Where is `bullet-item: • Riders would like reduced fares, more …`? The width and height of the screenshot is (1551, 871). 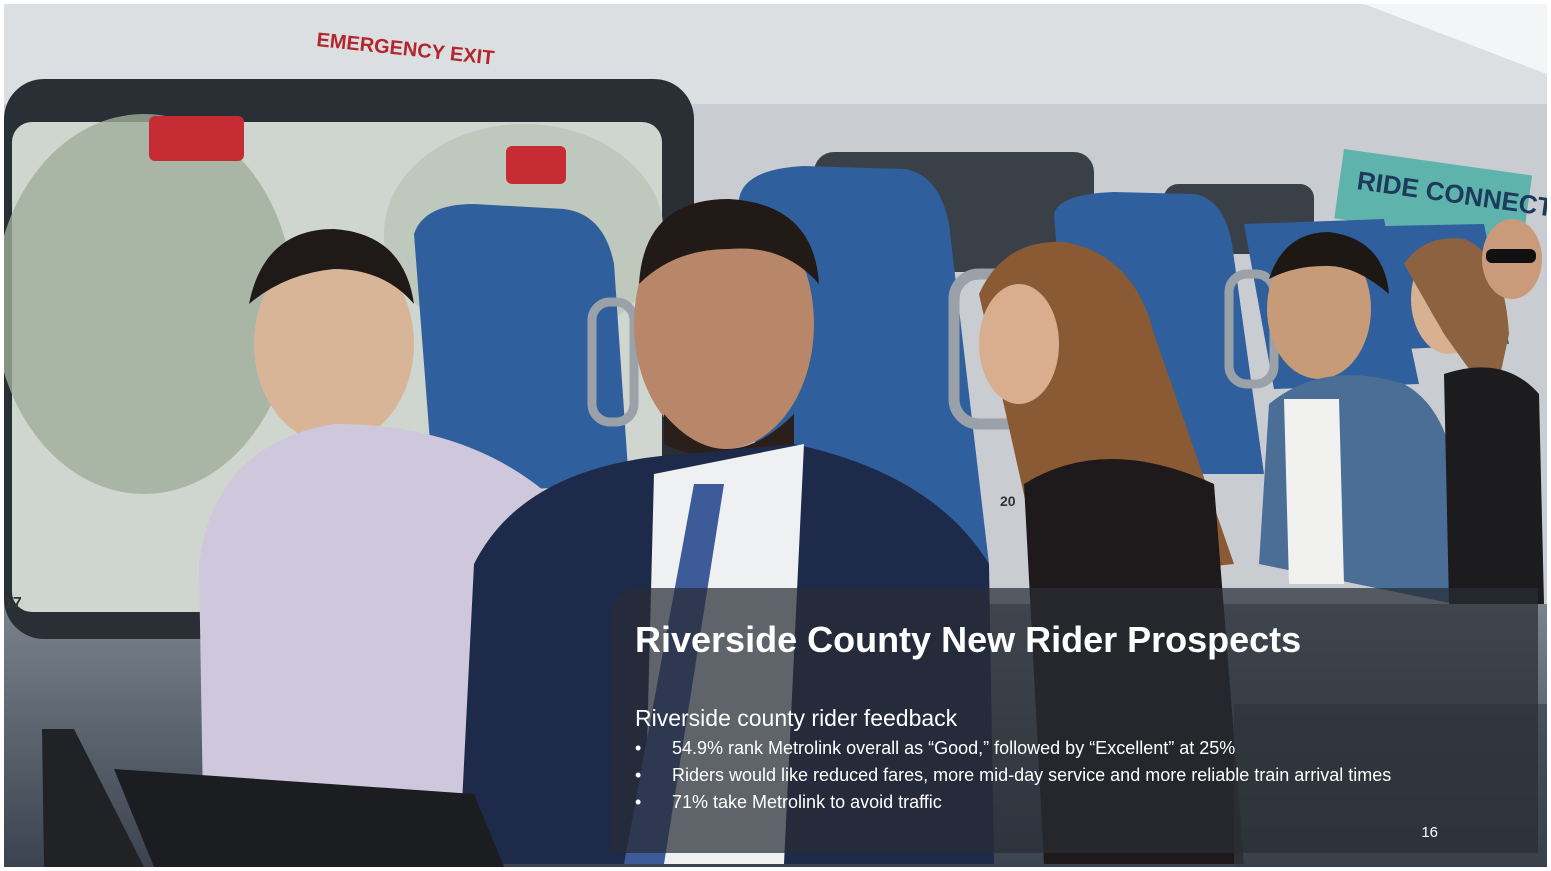
bullet-item: • Riders would like reduced fares, more … is located at coordinates (1013, 775).